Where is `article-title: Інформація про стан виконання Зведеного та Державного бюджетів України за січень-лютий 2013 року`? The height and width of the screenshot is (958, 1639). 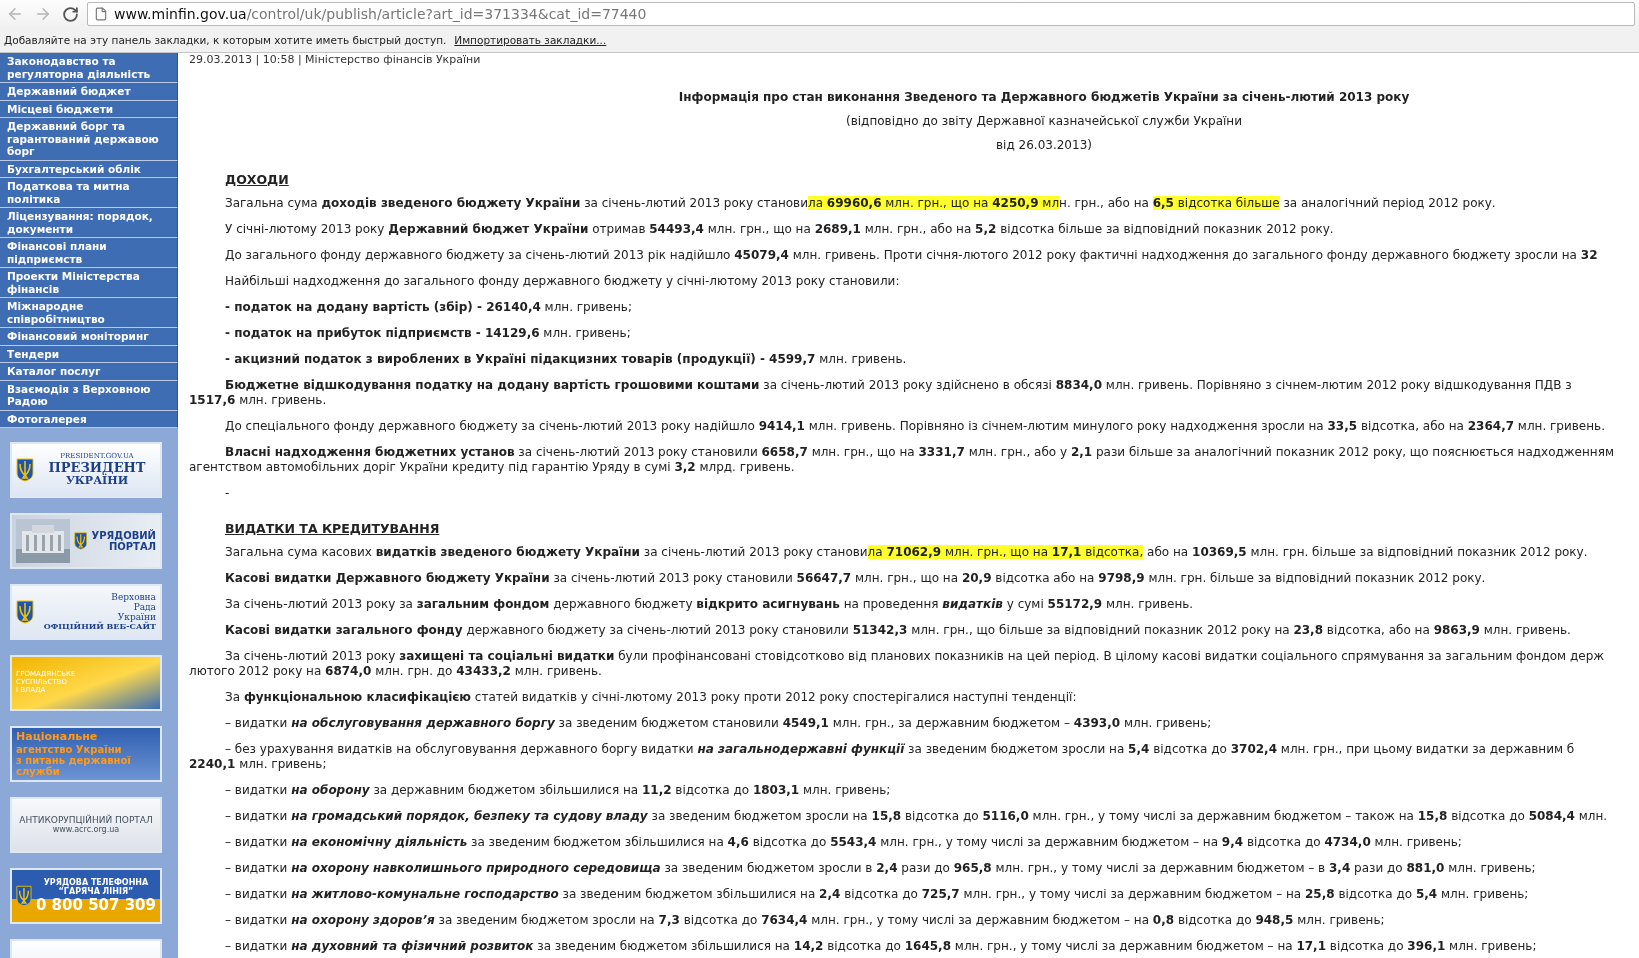 article-title: Інформація про стан виконання Зведеного та Державного бюджетів України за січень-лютий 2013 року is located at coordinates (1044, 97).